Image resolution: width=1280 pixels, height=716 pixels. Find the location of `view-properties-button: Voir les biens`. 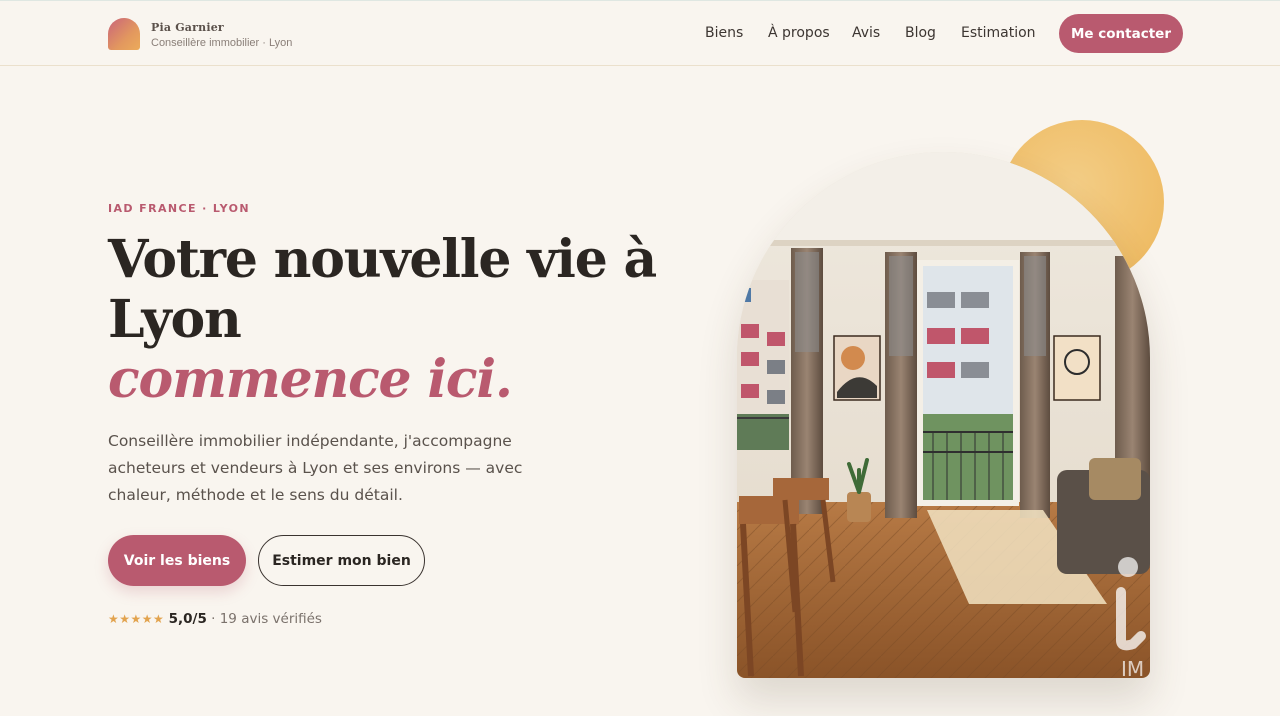

view-properties-button: Voir les biens is located at coordinates (177, 560).